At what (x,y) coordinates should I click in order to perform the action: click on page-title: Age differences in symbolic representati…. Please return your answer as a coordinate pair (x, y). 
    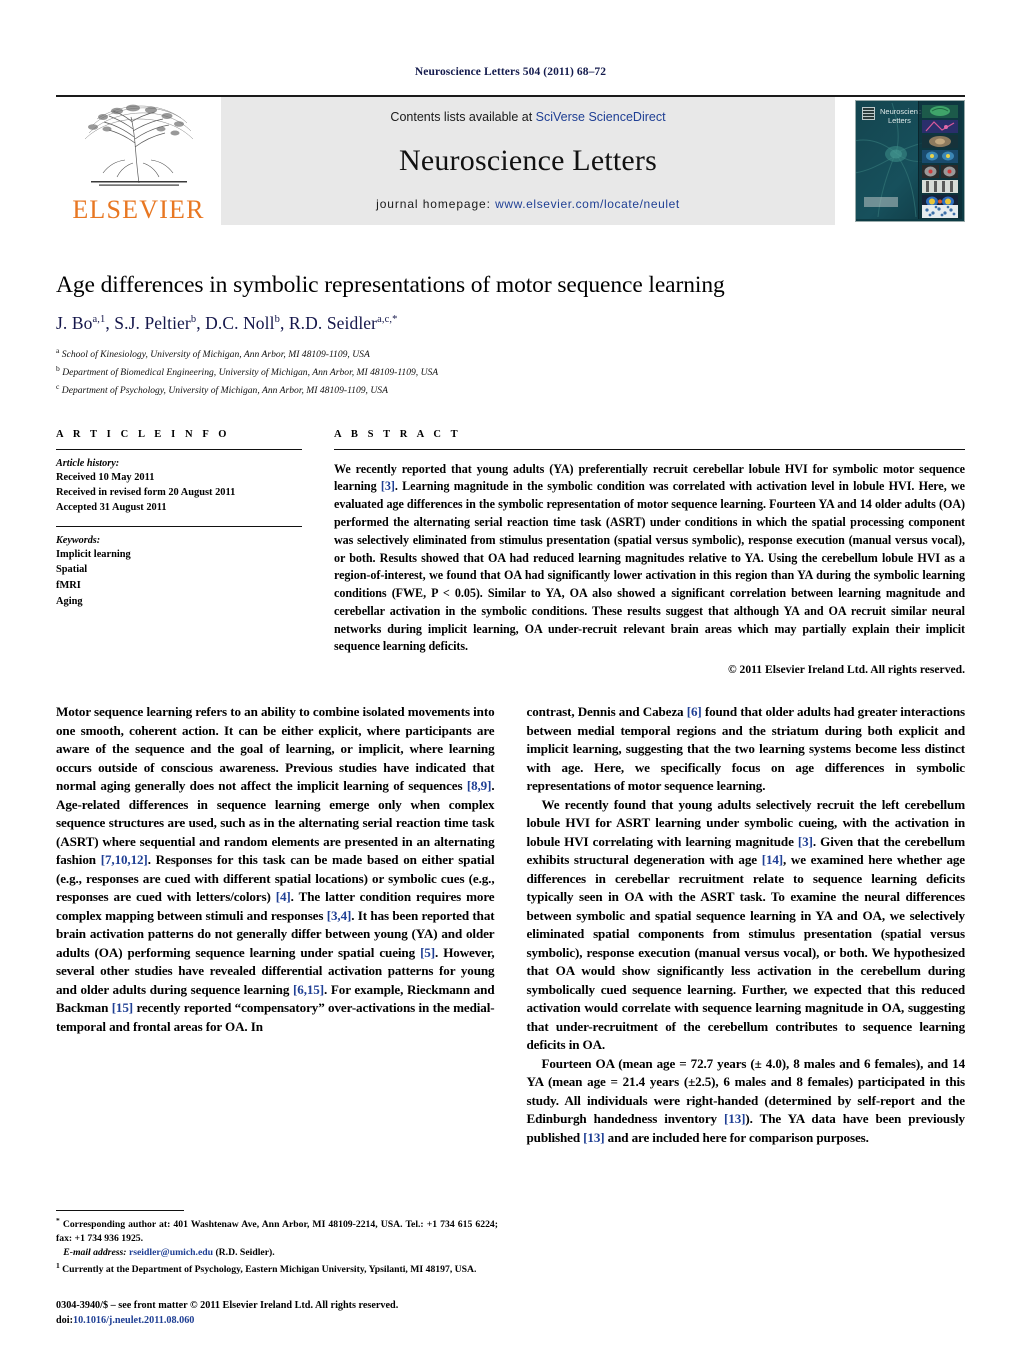
    Looking at the image, I should click on (390, 285).